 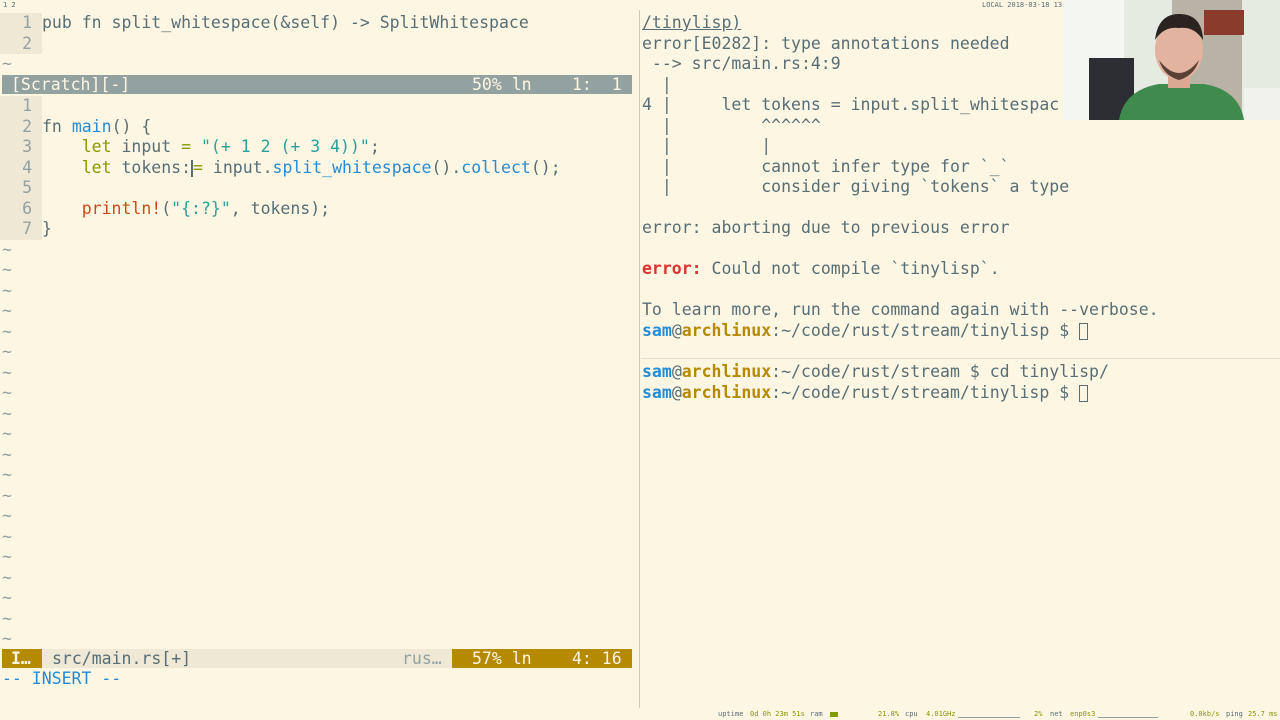 What do you see at coordinates (777, 714) in the screenshot?
I see `uptime-value: 0d 0h 23m 51s` at bounding box center [777, 714].